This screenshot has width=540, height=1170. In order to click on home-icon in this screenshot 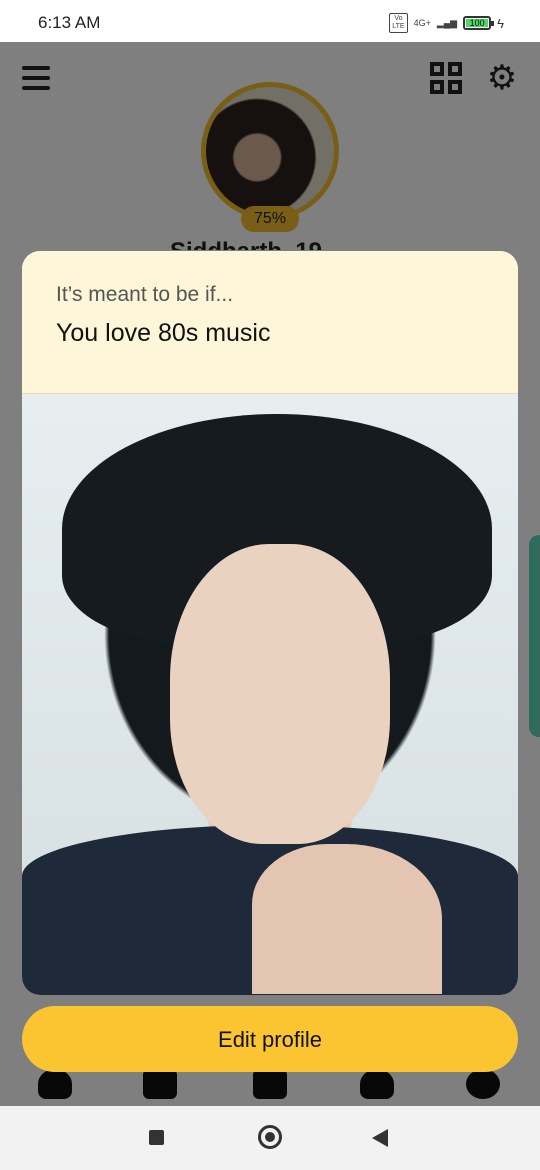, I will do `click(270, 1137)`.